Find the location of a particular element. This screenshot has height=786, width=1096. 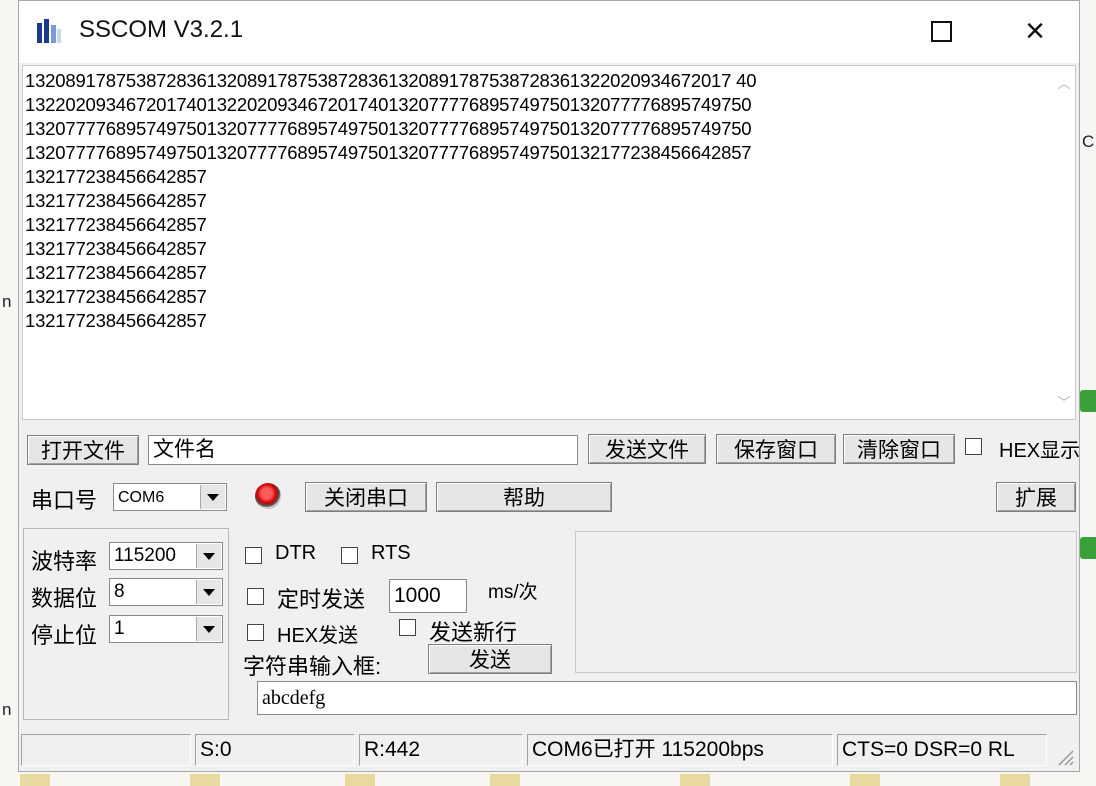

stopbits-select: 1 is located at coordinates (166, 629).